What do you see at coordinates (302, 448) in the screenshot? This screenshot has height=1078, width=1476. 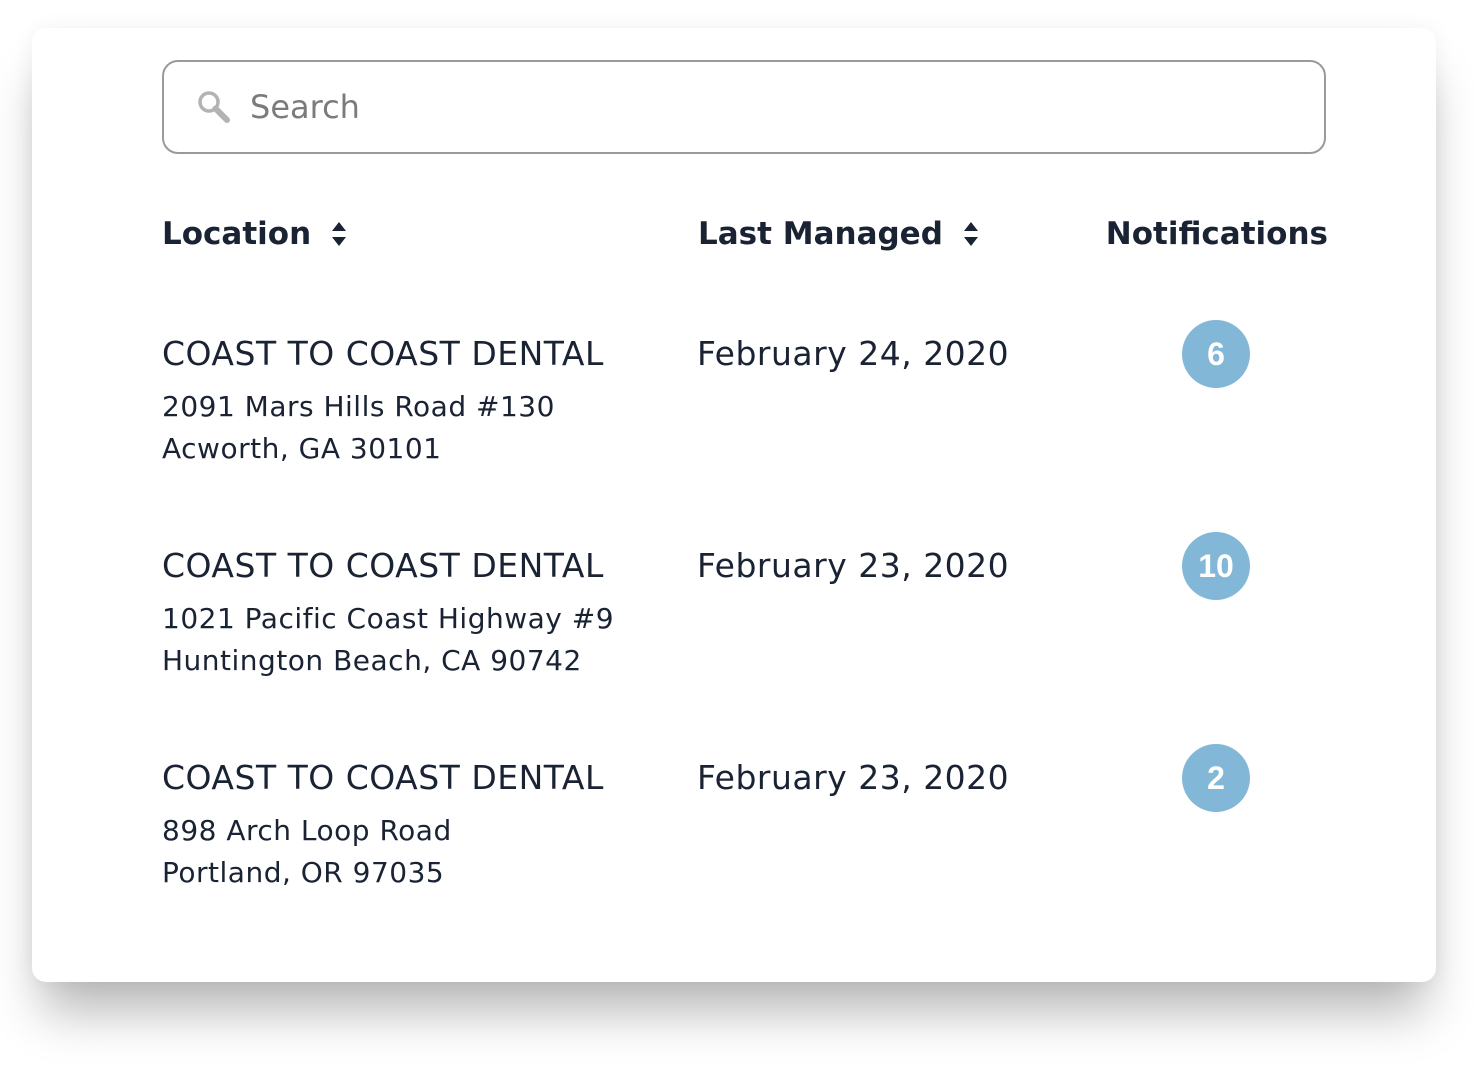 I see `location-address-line2: Acworth, GA 30101` at bounding box center [302, 448].